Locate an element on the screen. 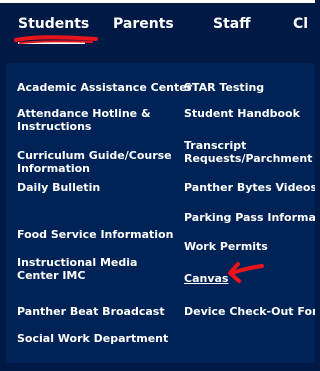  tab-students: Students is located at coordinates (53, 24).